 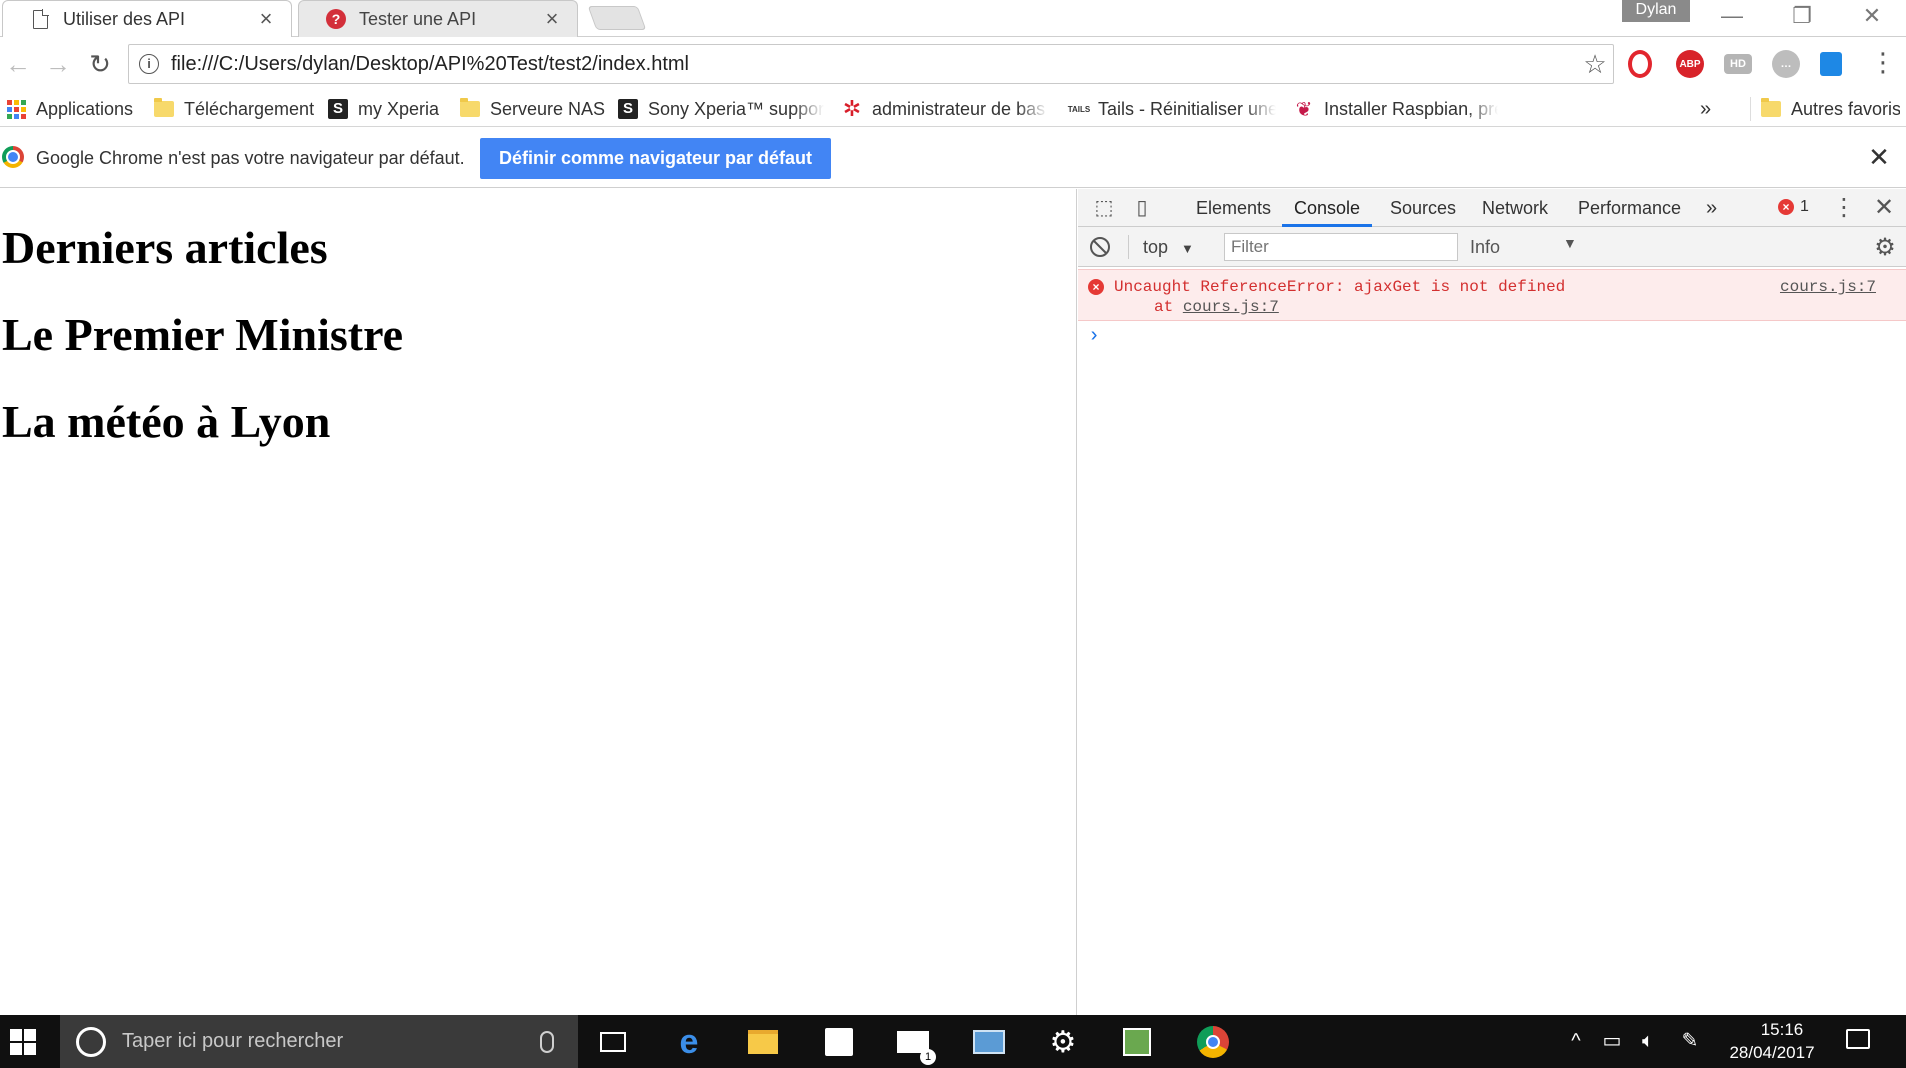 I want to click on adblock-plus-icon: ABP, so click(x=1690, y=64).